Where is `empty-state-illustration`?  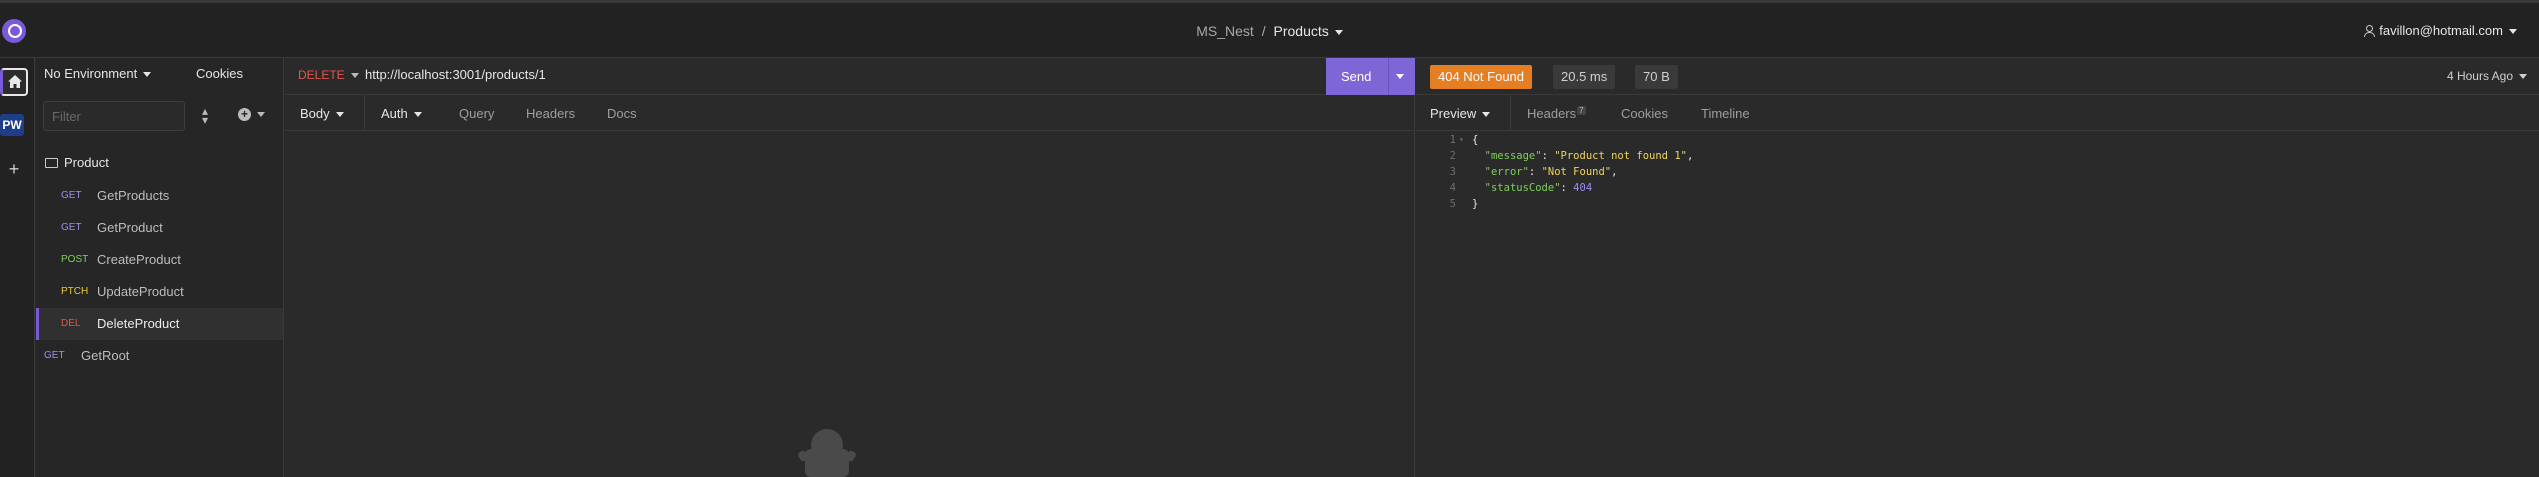 empty-state-illustration is located at coordinates (827, 453).